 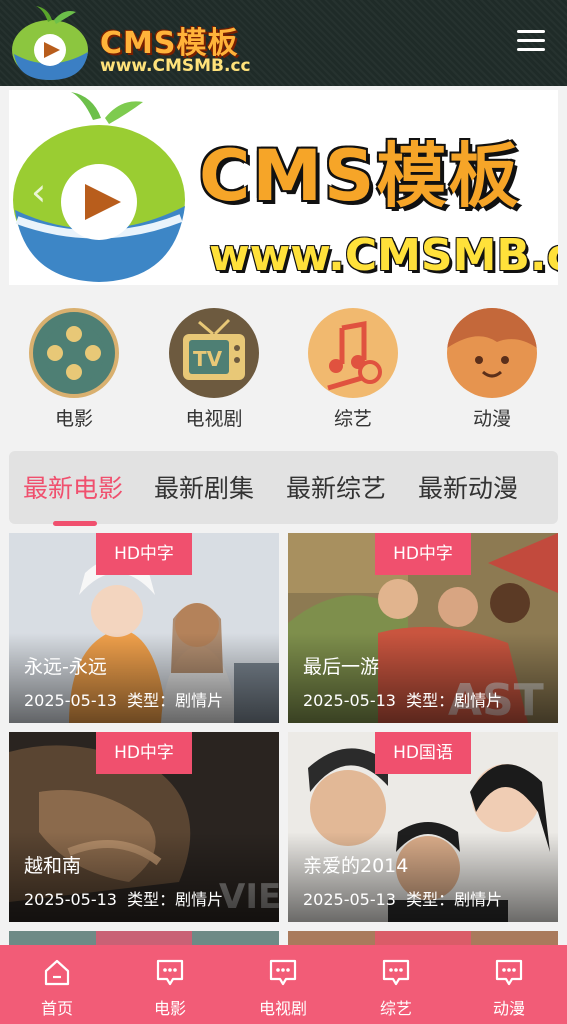 What do you see at coordinates (423, 753) in the screenshot?
I see `quality-badge: HD国语` at bounding box center [423, 753].